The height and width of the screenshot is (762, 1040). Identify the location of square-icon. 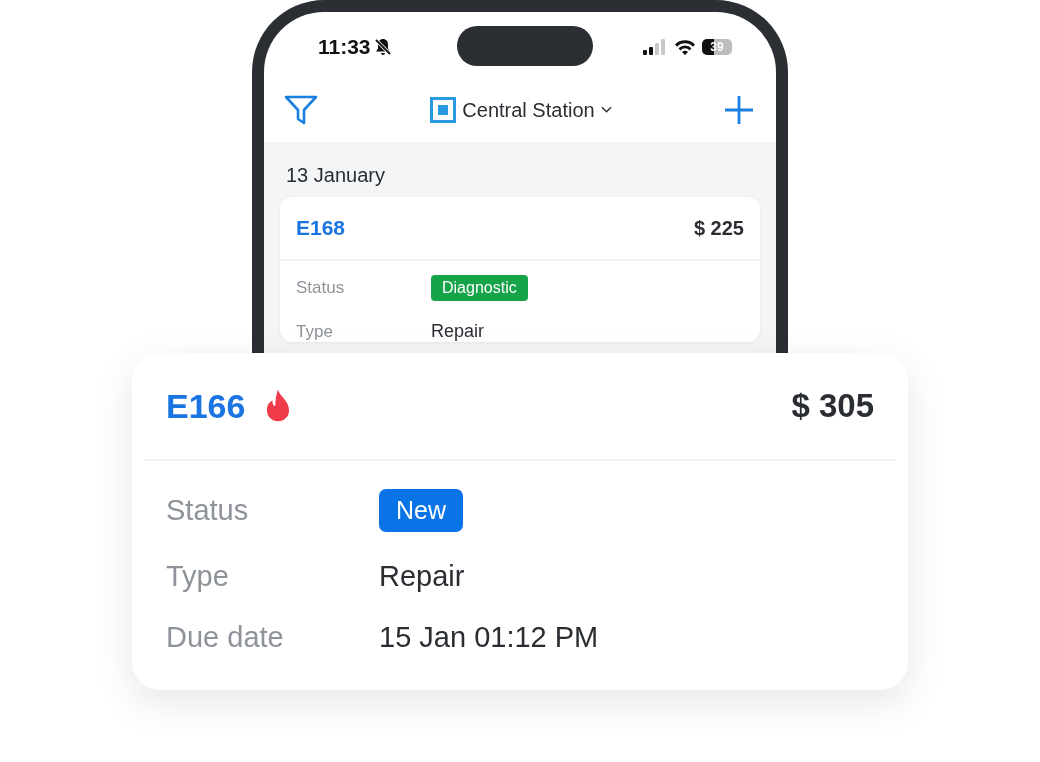
(443, 110).